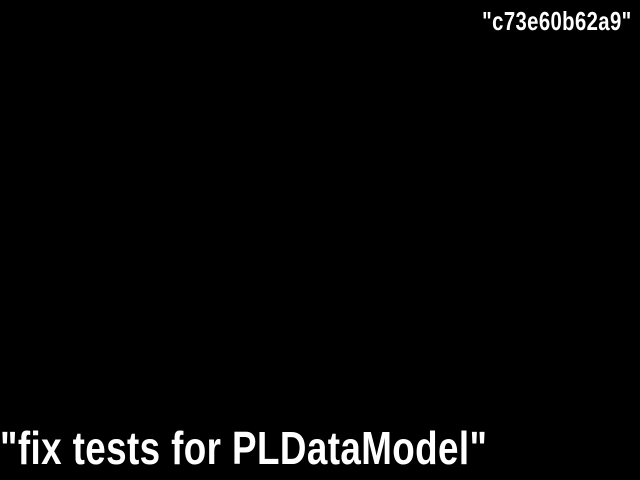 This screenshot has height=480, width=640. Describe the element at coordinates (557, 21) in the screenshot. I see `commit-hash-label: "c73e60b62a9"` at that location.